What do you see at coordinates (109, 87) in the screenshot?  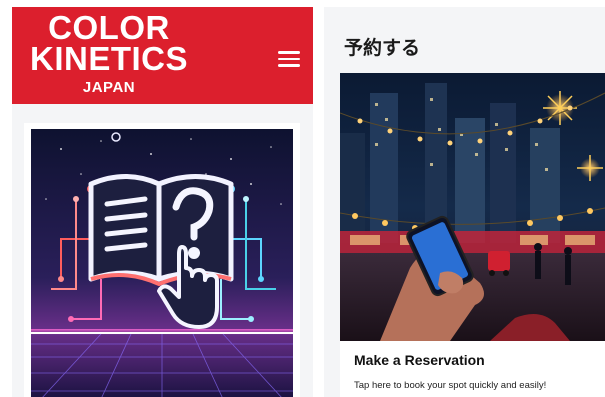 I see `logo-line-japan: JAPAN` at bounding box center [109, 87].